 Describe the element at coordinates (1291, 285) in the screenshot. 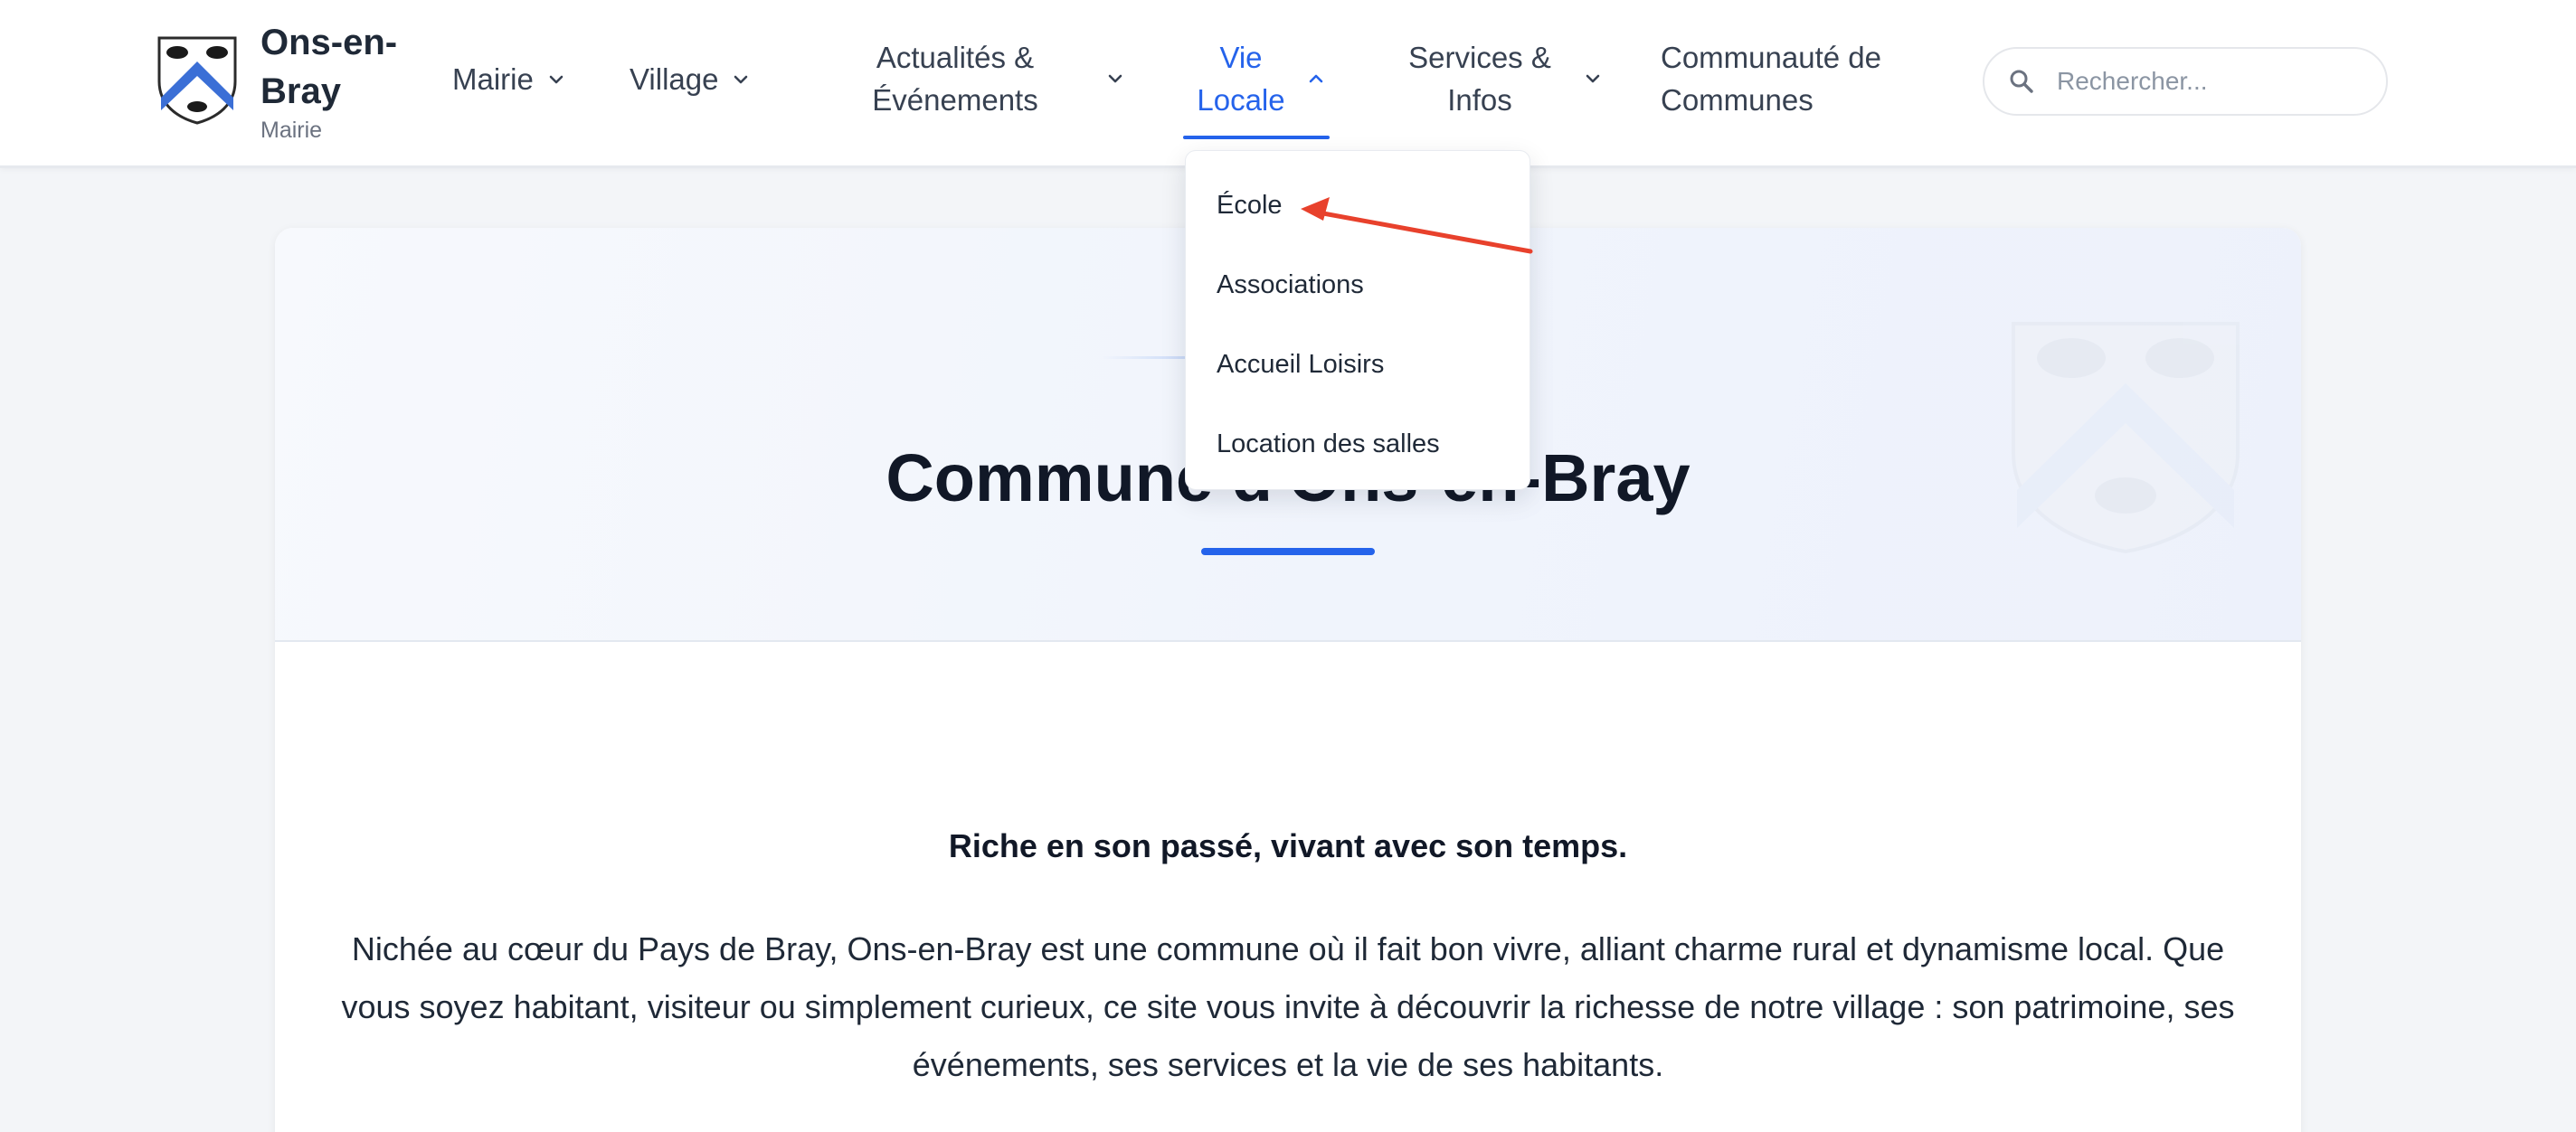

I see `dropdown-item-associations: Associations` at that location.